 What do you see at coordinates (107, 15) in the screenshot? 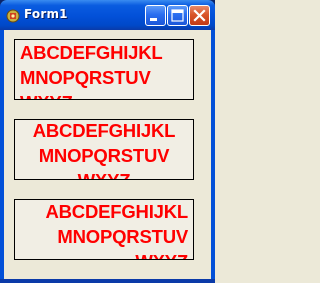
I see `title-bar: Form1` at bounding box center [107, 15].